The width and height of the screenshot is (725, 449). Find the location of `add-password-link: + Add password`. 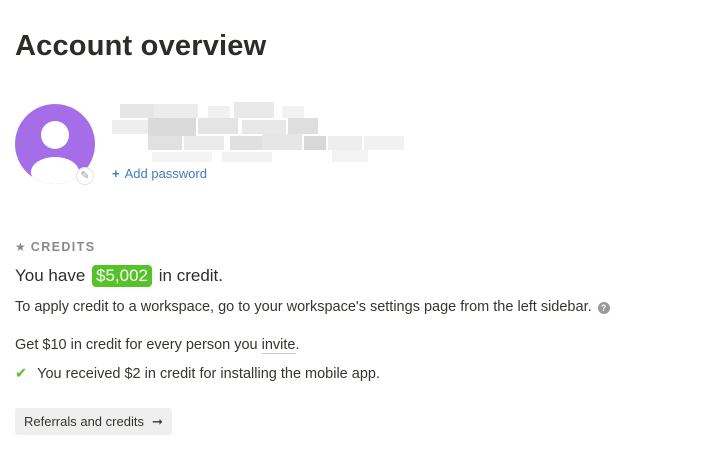

add-password-link: + Add password is located at coordinates (159, 173).